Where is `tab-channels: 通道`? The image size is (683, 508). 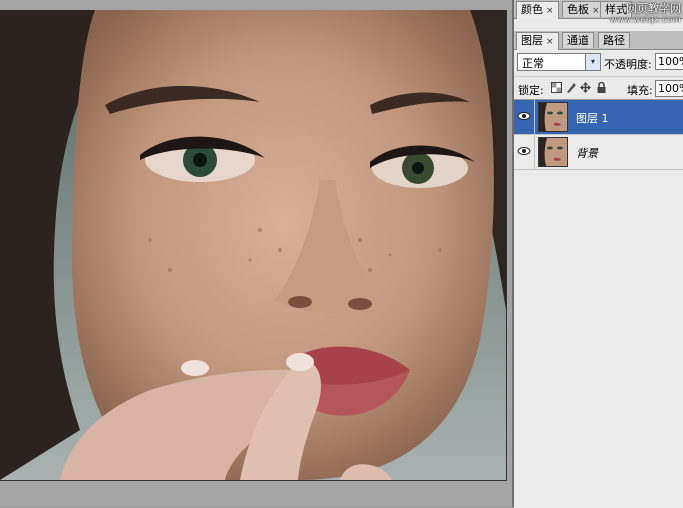
tab-channels: 通道 is located at coordinates (578, 40).